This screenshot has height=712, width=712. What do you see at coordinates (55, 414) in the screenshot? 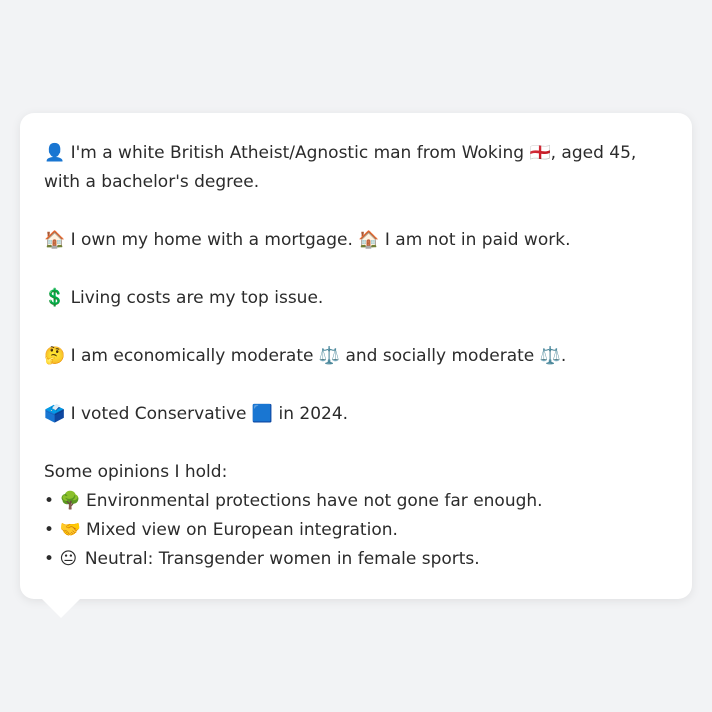
I see `ballot-box-icon: 🗳️` at bounding box center [55, 414].